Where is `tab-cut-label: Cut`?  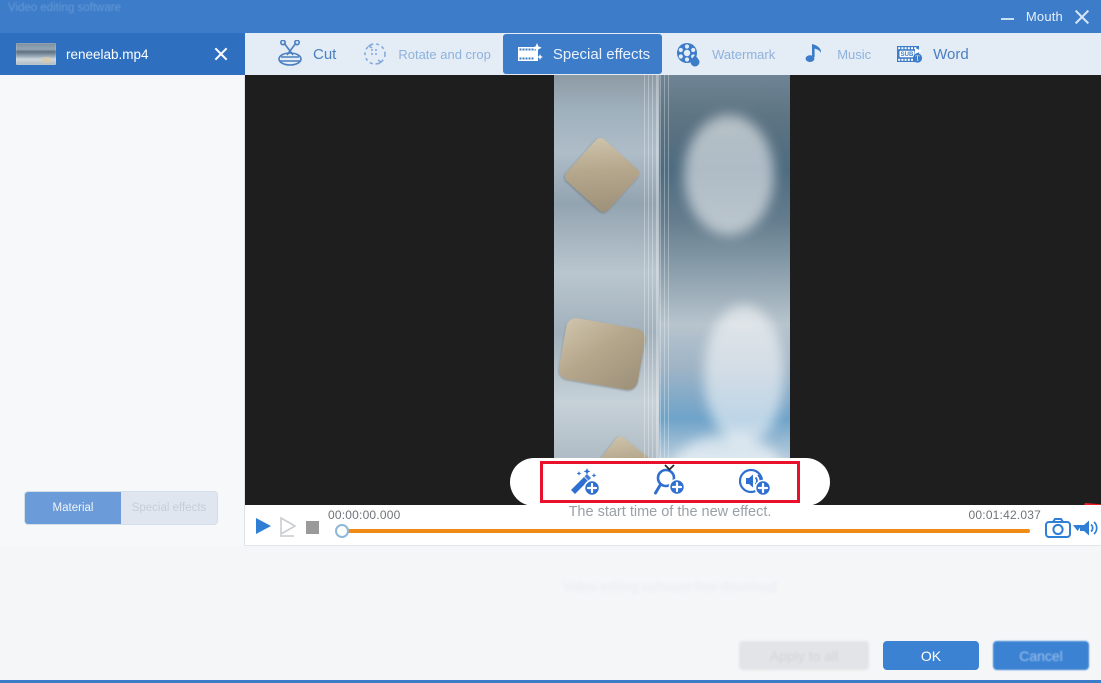
tab-cut-label: Cut is located at coordinates (325, 54).